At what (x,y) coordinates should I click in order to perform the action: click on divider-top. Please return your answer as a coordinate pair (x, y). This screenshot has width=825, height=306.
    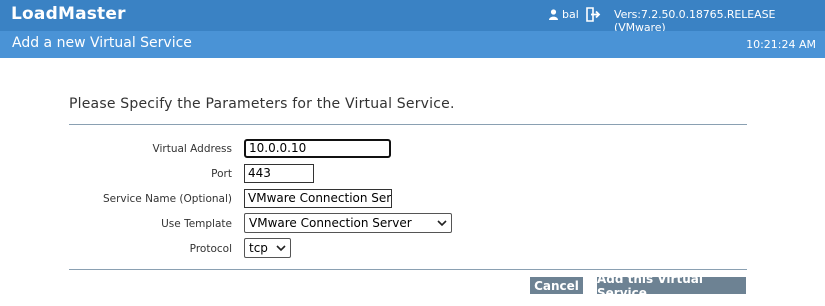
    Looking at the image, I should click on (408, 124).